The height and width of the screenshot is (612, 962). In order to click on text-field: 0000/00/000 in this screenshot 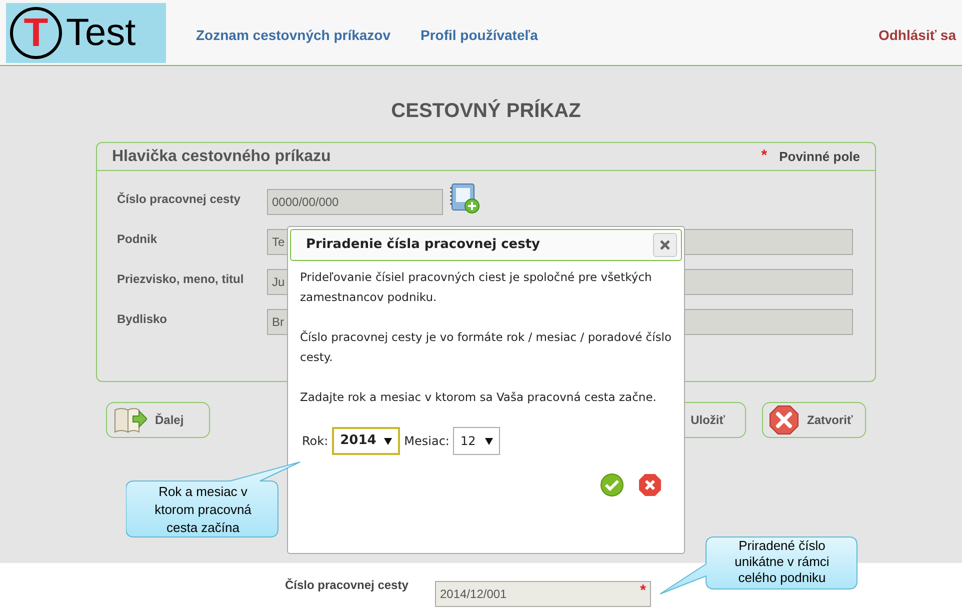, I will do `click(355, 202)`.